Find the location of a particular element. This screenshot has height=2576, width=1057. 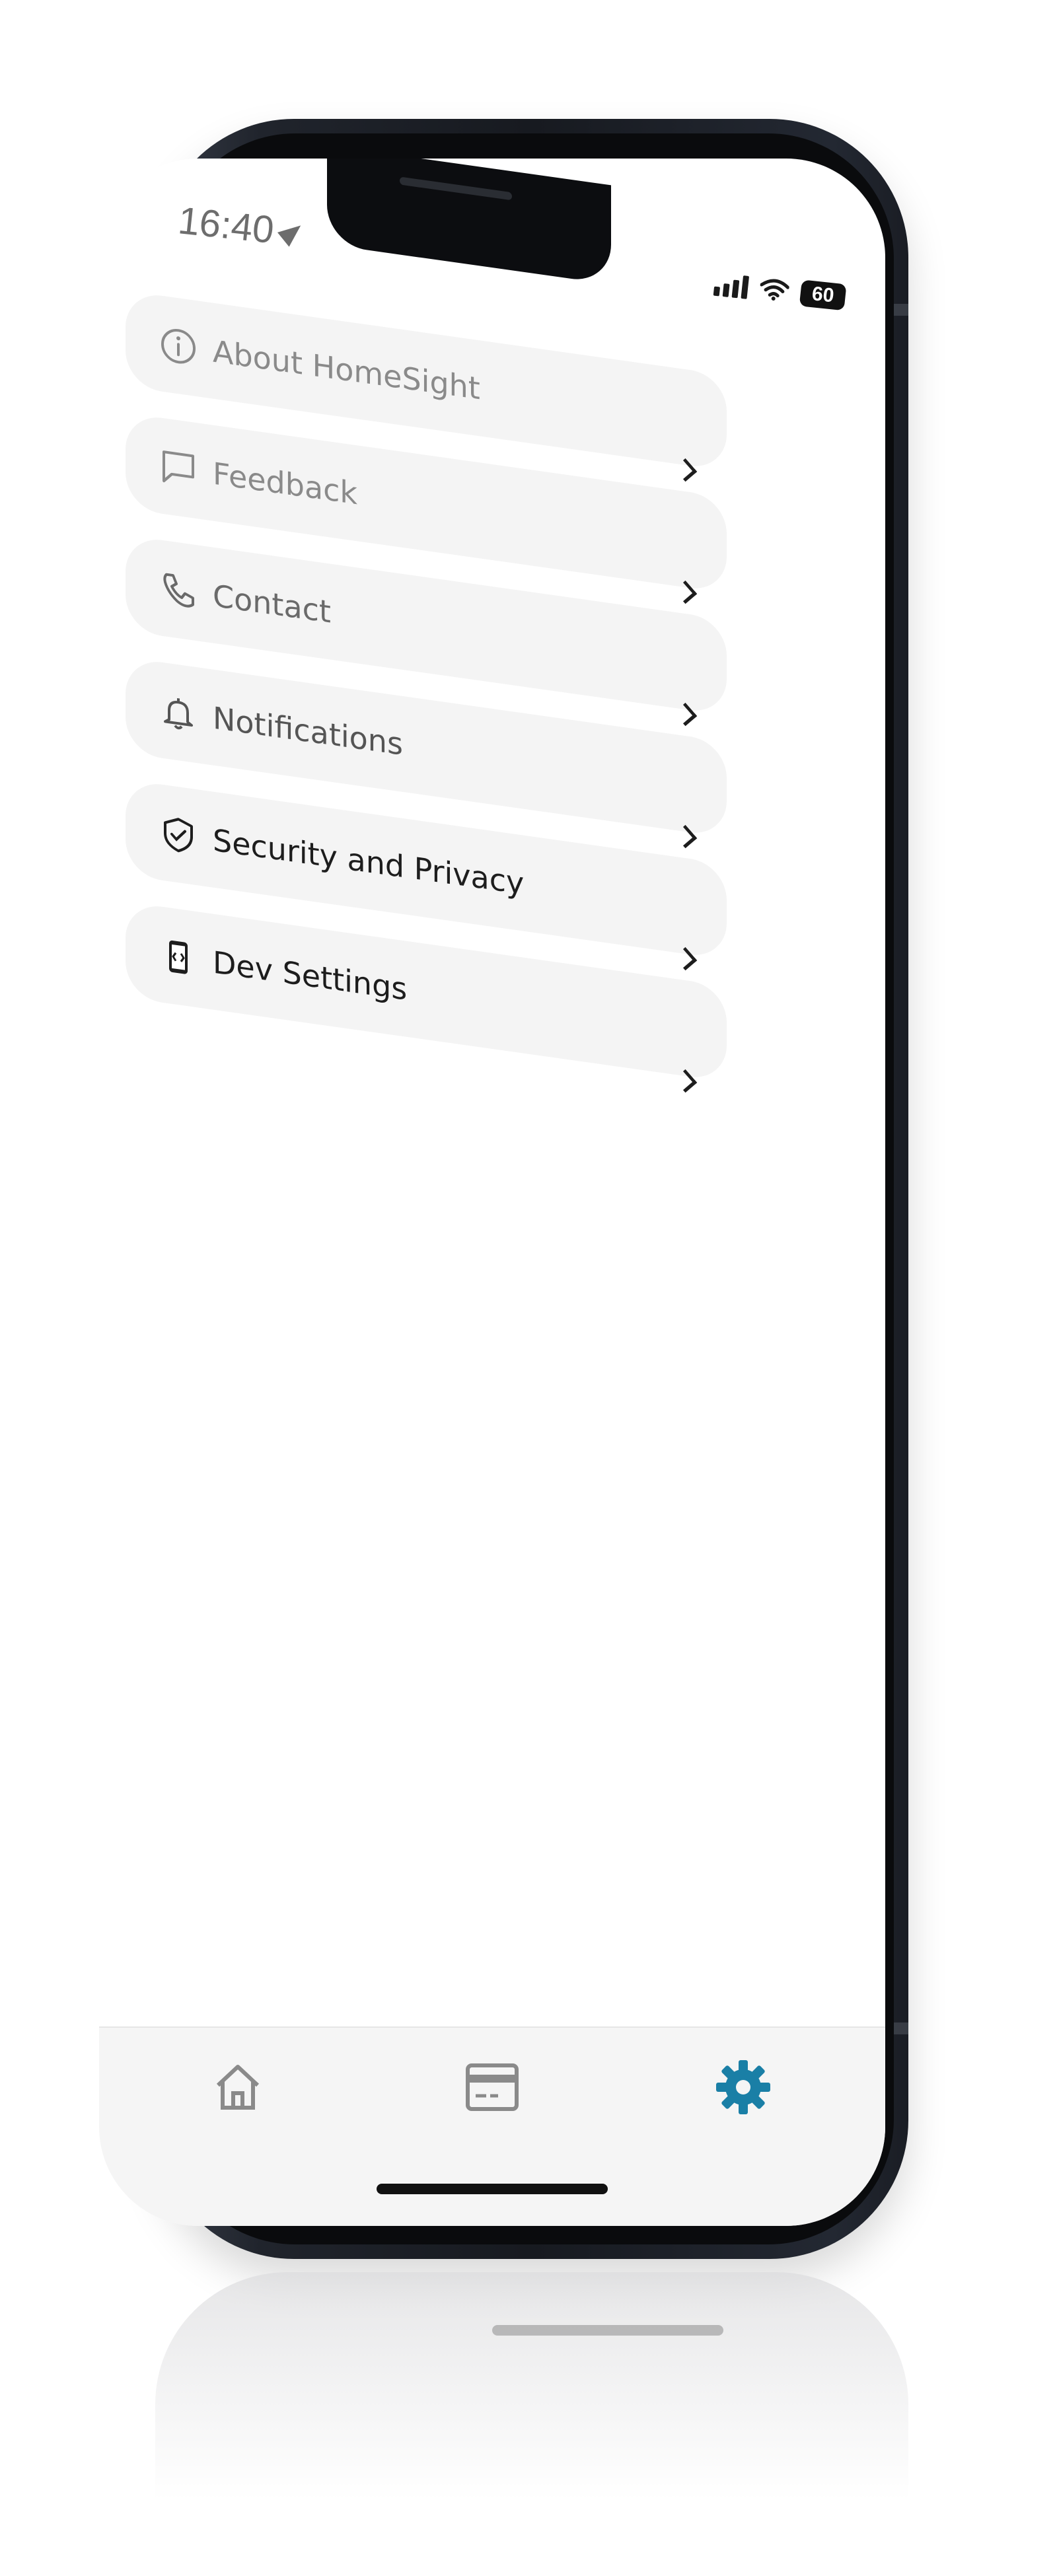

earpiece-speaker is located at coordinates (456, 188).